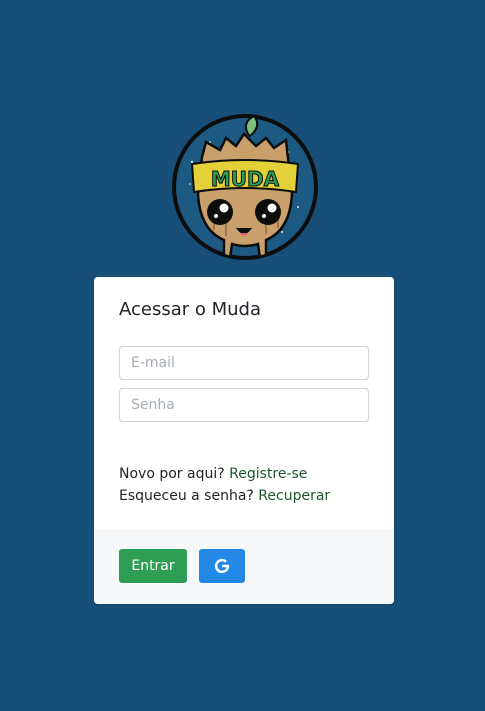 Image resolution: width=485 pixels, height=711 pixels. I want to click on recover-prompt: Esqueceu a senha?, so click(186, 496).